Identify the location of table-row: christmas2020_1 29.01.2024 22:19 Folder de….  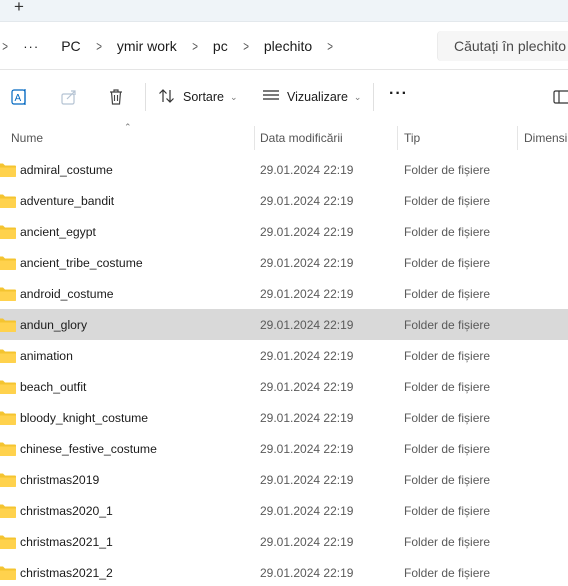
(284, 510).